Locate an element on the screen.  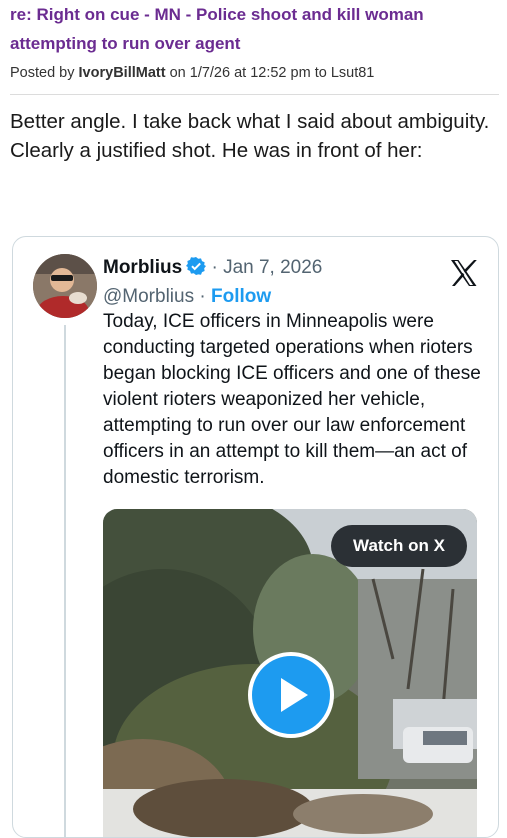
author-link: IvoryBillMatt is located at coordinates (122, 73).